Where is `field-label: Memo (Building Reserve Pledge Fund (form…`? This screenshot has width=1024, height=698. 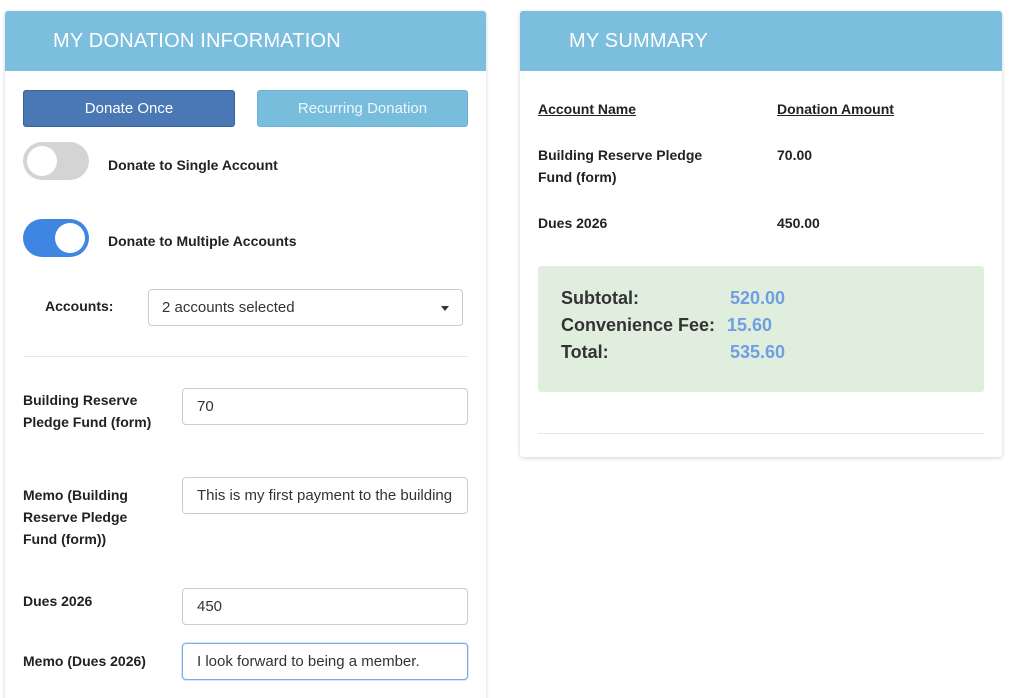 field-label: Memo (Building Reserve Pledge Fund (form… is located at coordinates (75, 517).